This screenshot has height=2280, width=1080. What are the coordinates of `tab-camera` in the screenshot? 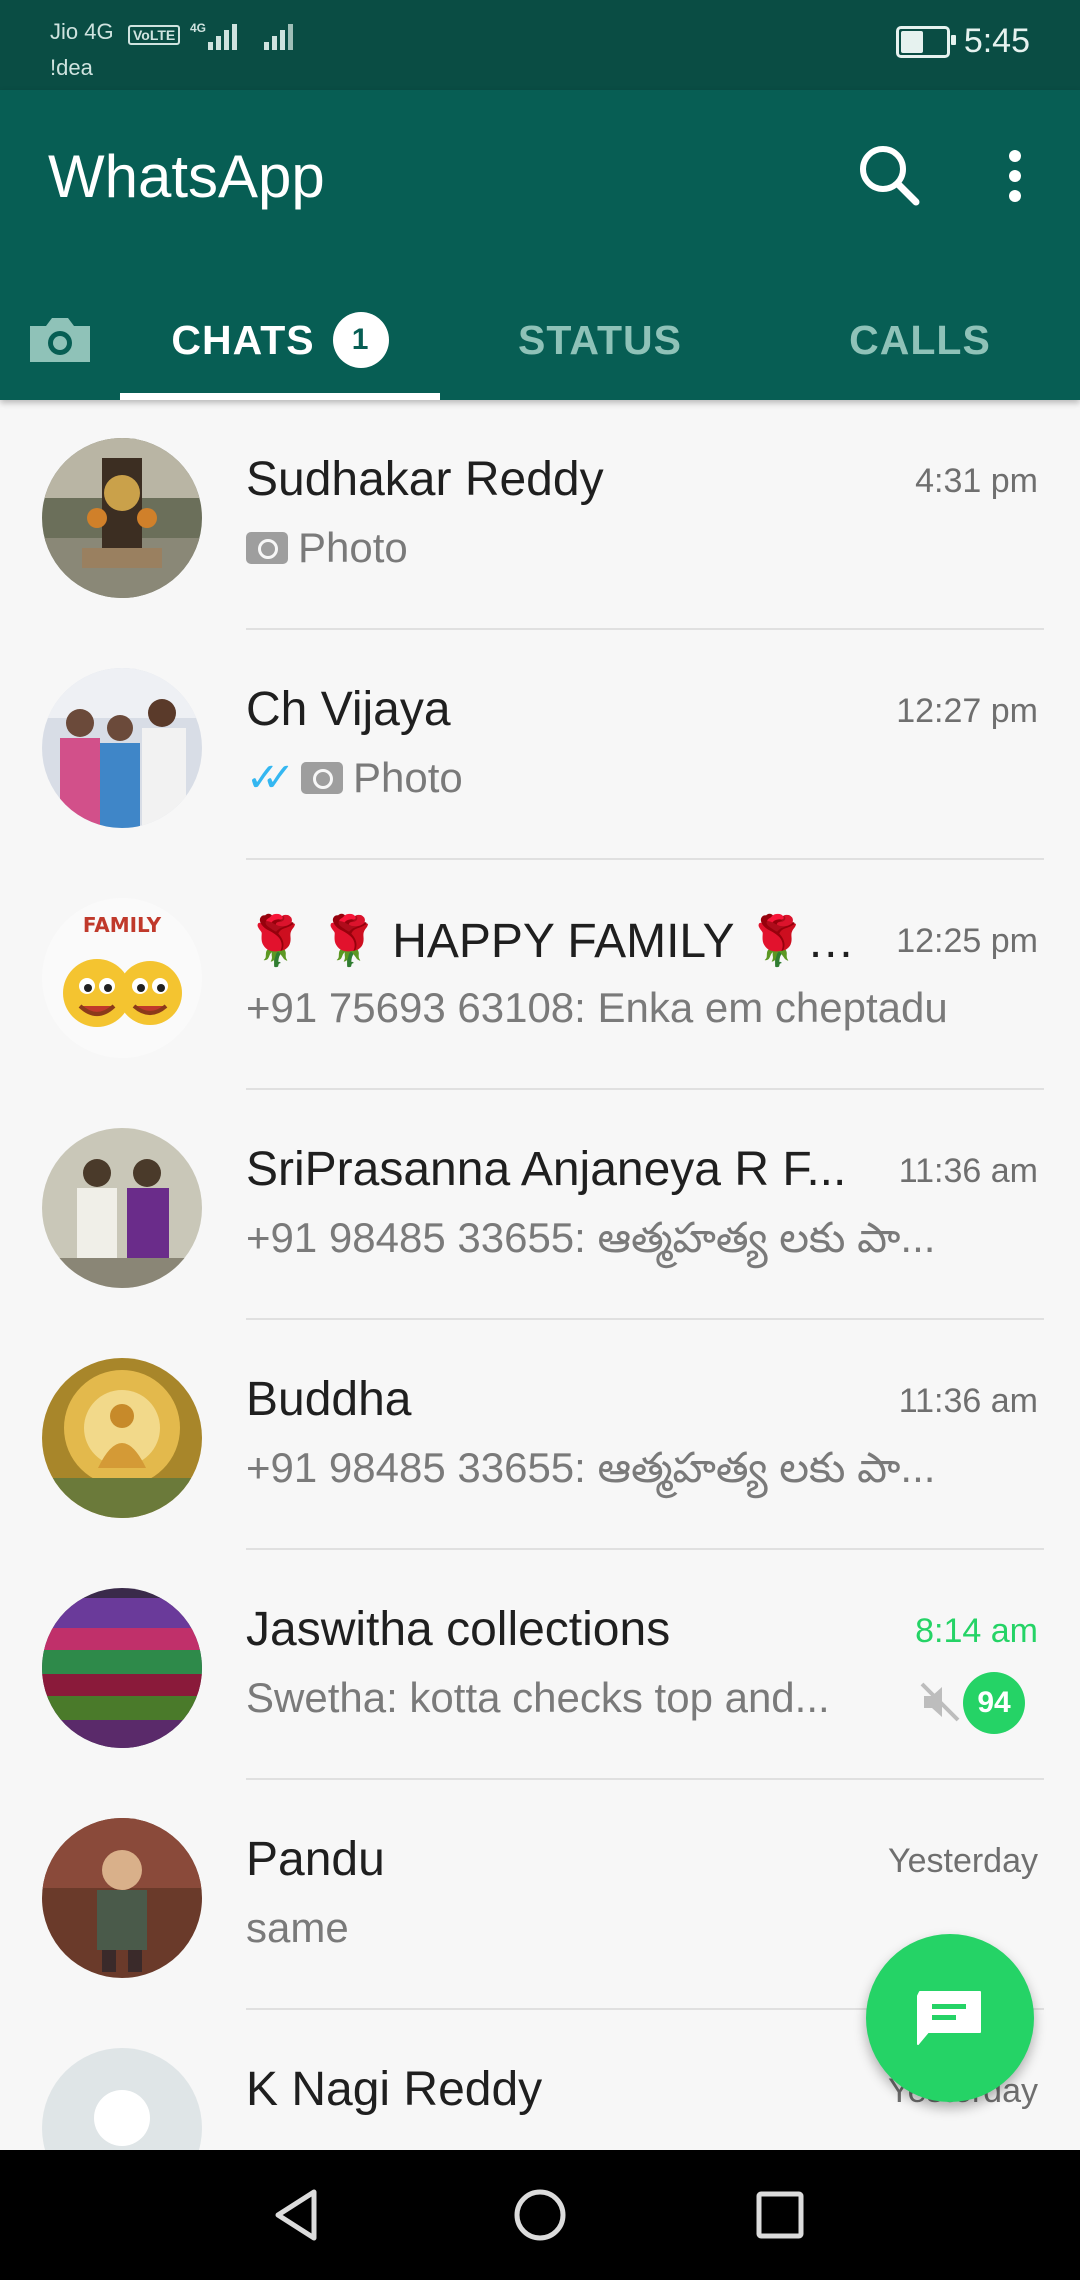 It's located at (60, 340).